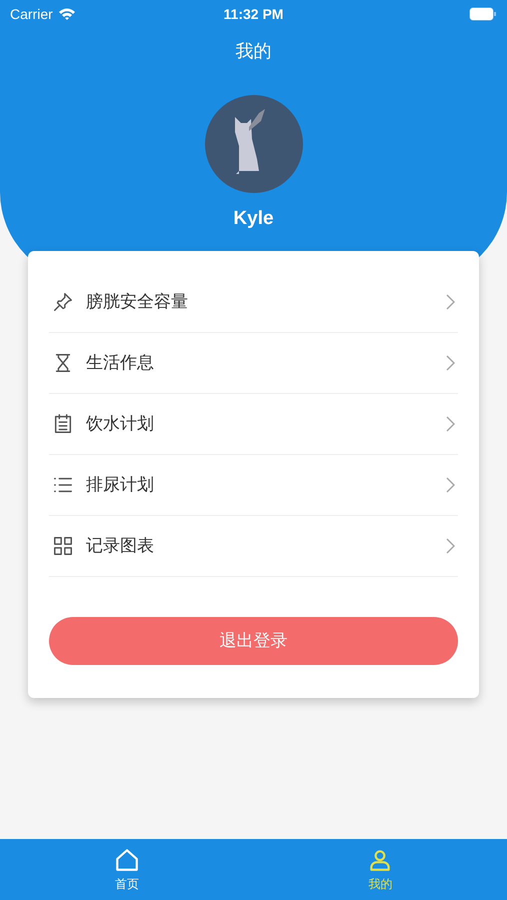 The height and width of the screenshot is (900, 507). What do you see at coordinates (63, 302) in the screenshot?
I see `pin-icon` at bounding box center [63, 302].